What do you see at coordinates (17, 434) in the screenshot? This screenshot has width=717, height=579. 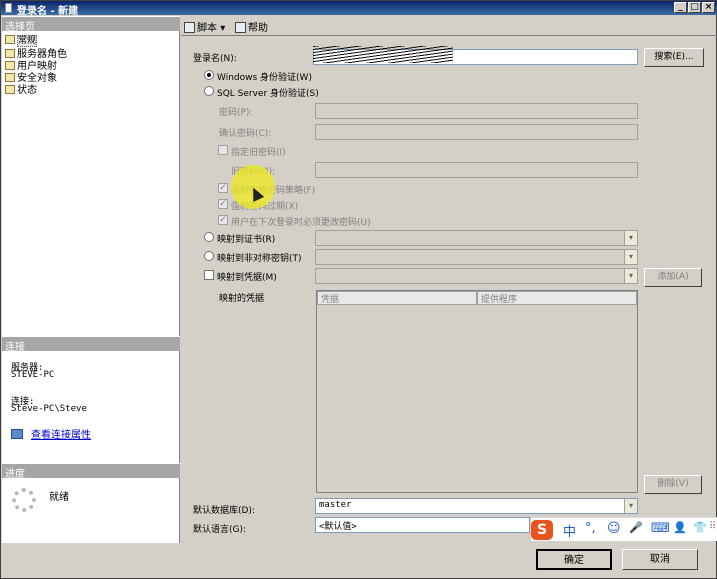 I see `properties-icon` at bounding box center [17, 434].